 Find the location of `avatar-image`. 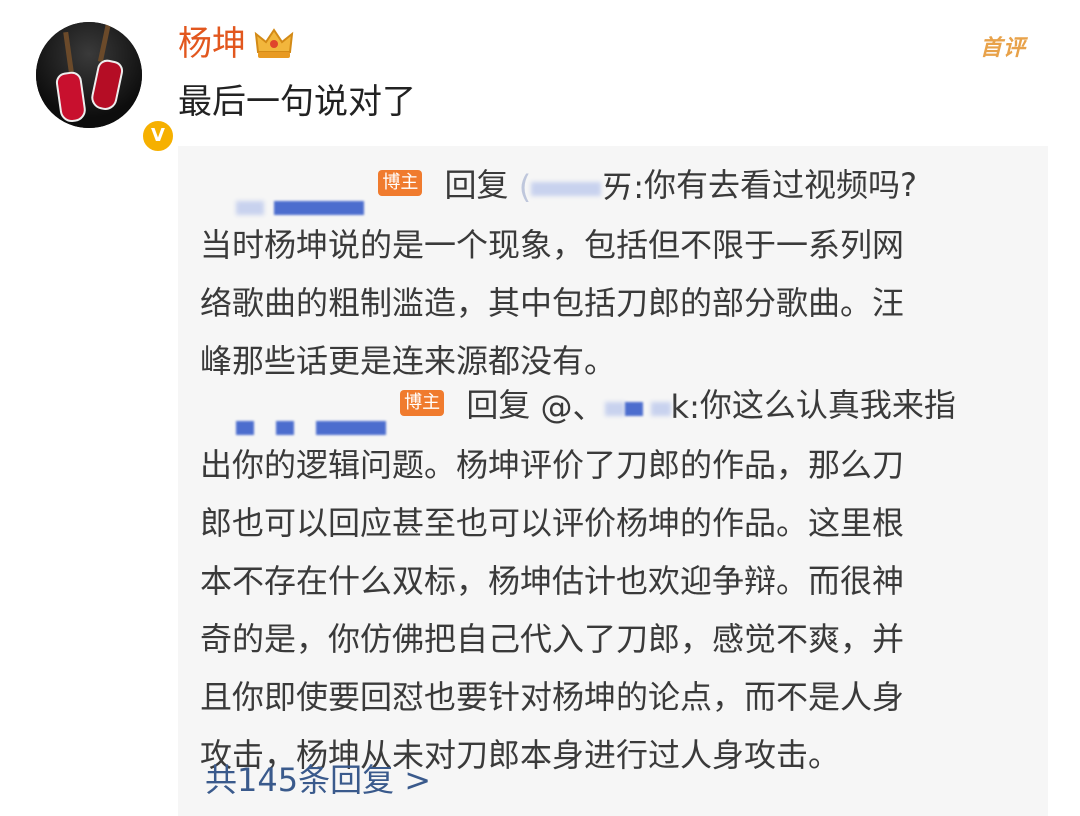

avatar-image is located at coordinates (89, 75).